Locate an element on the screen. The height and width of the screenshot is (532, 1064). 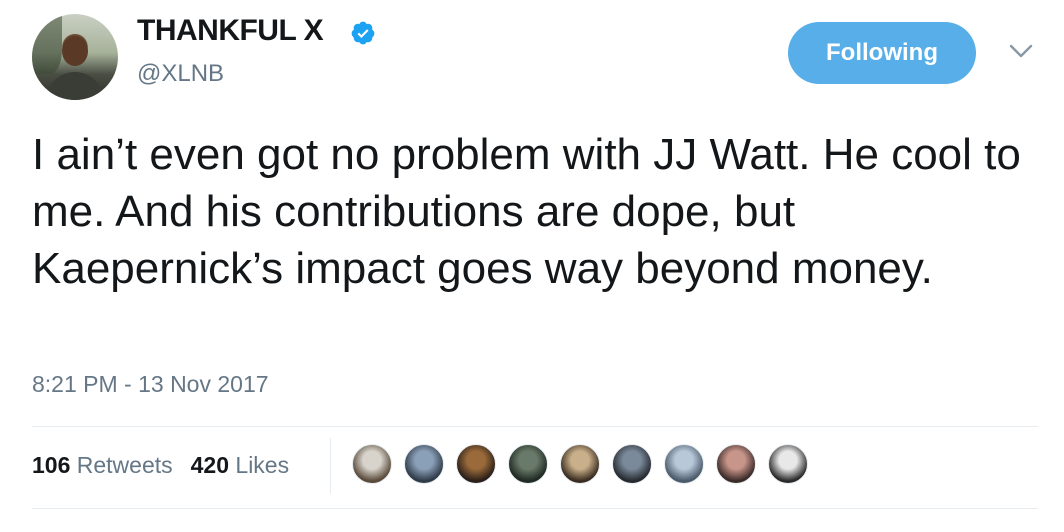
retweets-label: Retweets is located at coordinates (124, 465).